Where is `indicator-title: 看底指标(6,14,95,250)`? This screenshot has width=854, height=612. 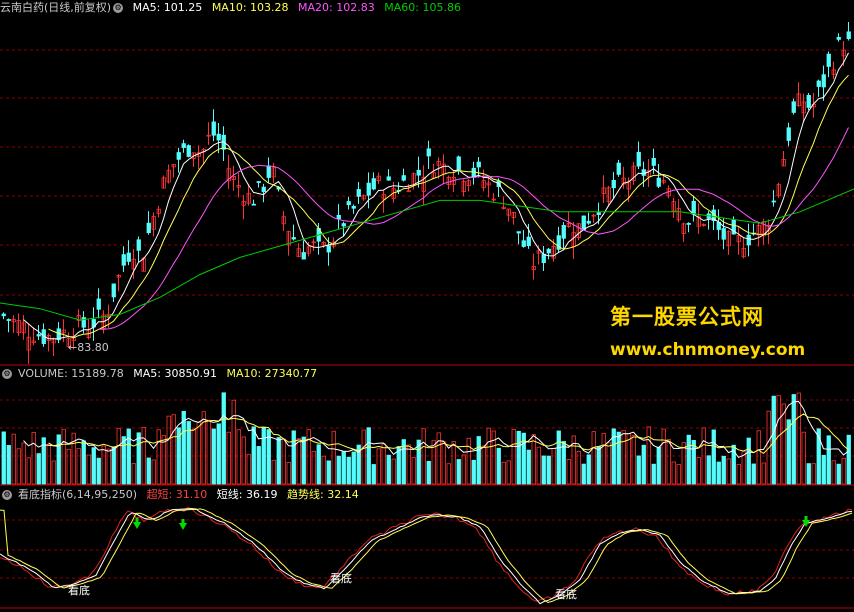 indicator-title: 看底指标(6,14,95,250) is located at coordinates (78, 494).